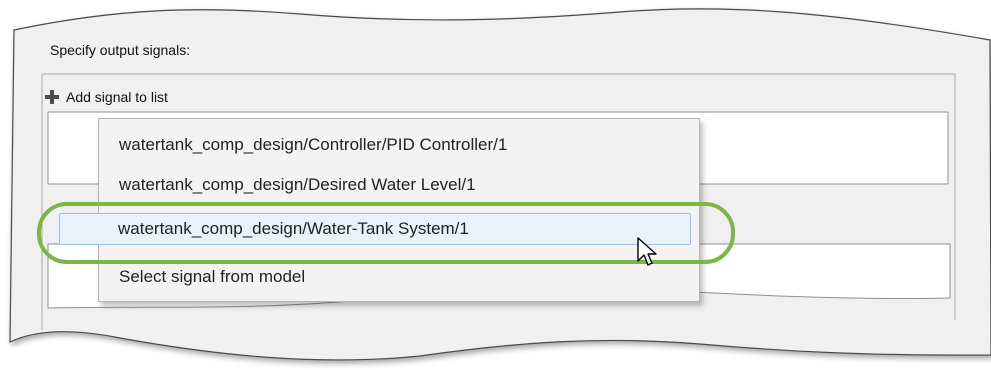 The width and height of the screenshot is (991, 370). Describe the element at coordinates (120, 50) in the screenshot. I see `output-signals-label: Specify output signals:` at that location.